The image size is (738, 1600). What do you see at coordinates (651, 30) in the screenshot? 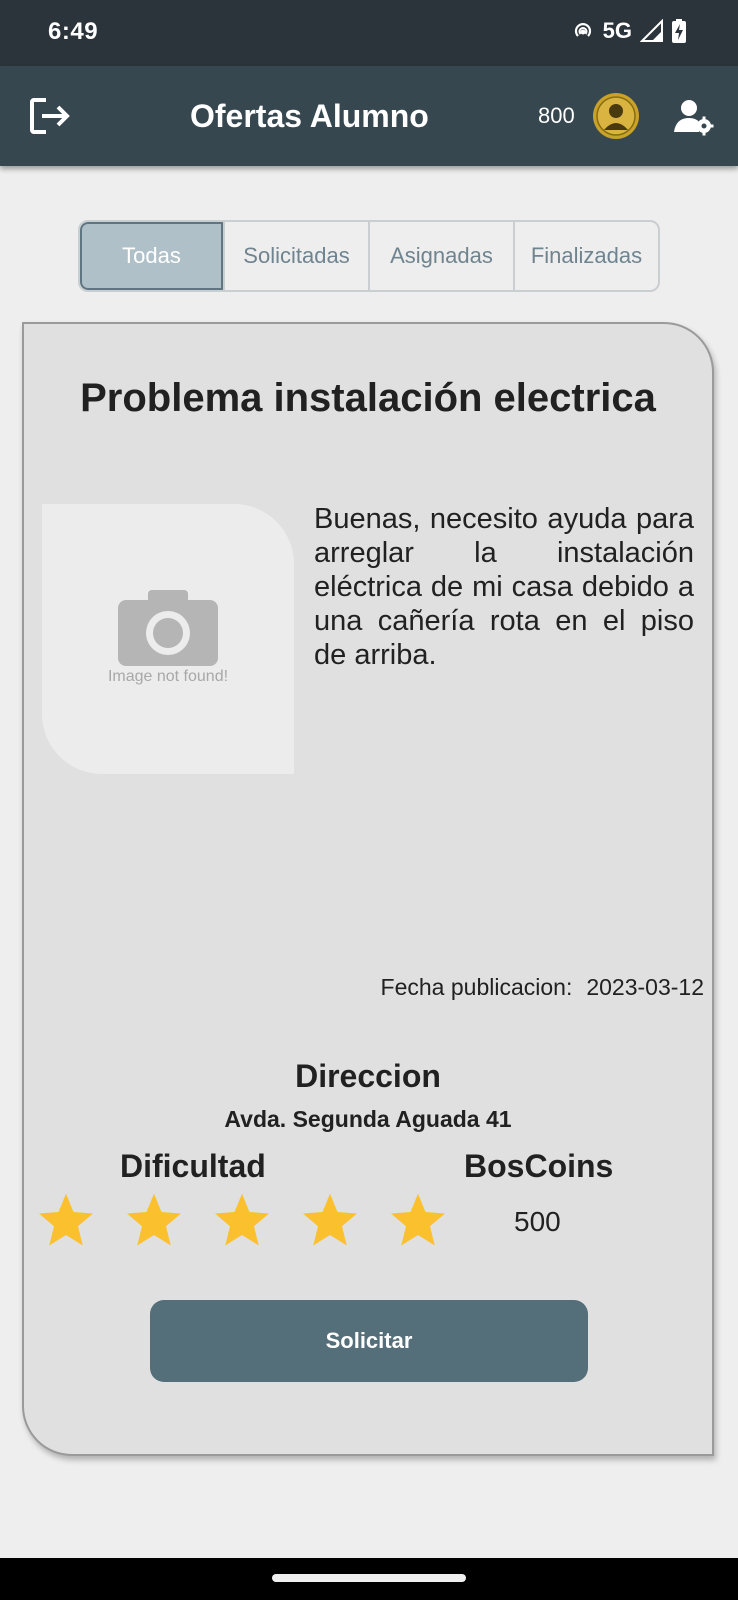
I see `signal-icon` at bounding box center [651, 30].